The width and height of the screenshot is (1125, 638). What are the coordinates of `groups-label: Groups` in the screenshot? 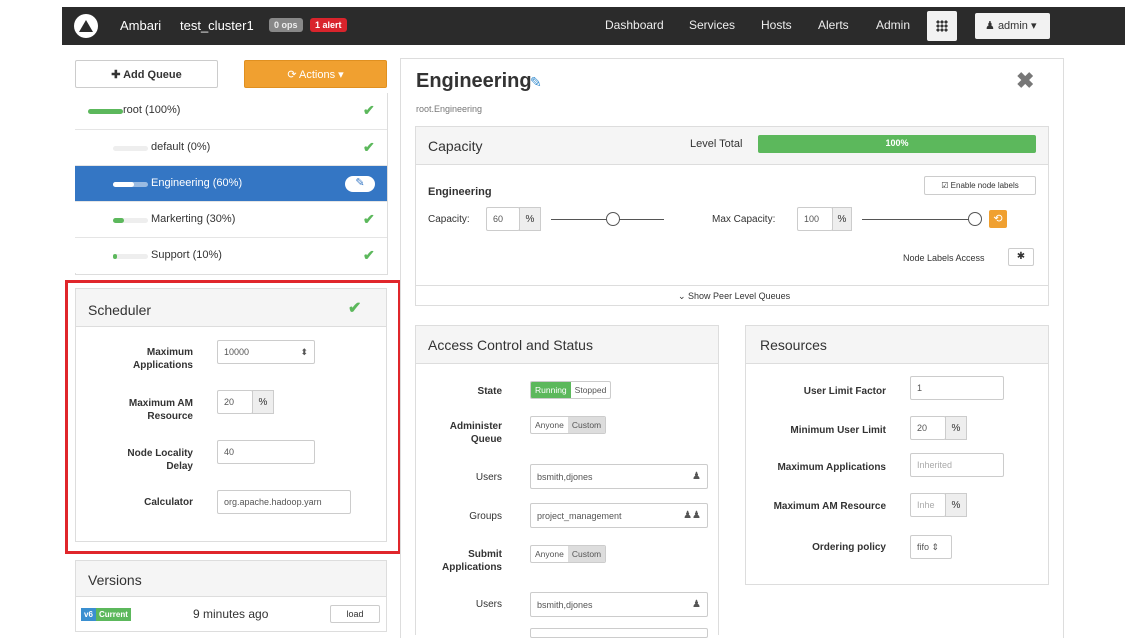 It's located at (485, 516).